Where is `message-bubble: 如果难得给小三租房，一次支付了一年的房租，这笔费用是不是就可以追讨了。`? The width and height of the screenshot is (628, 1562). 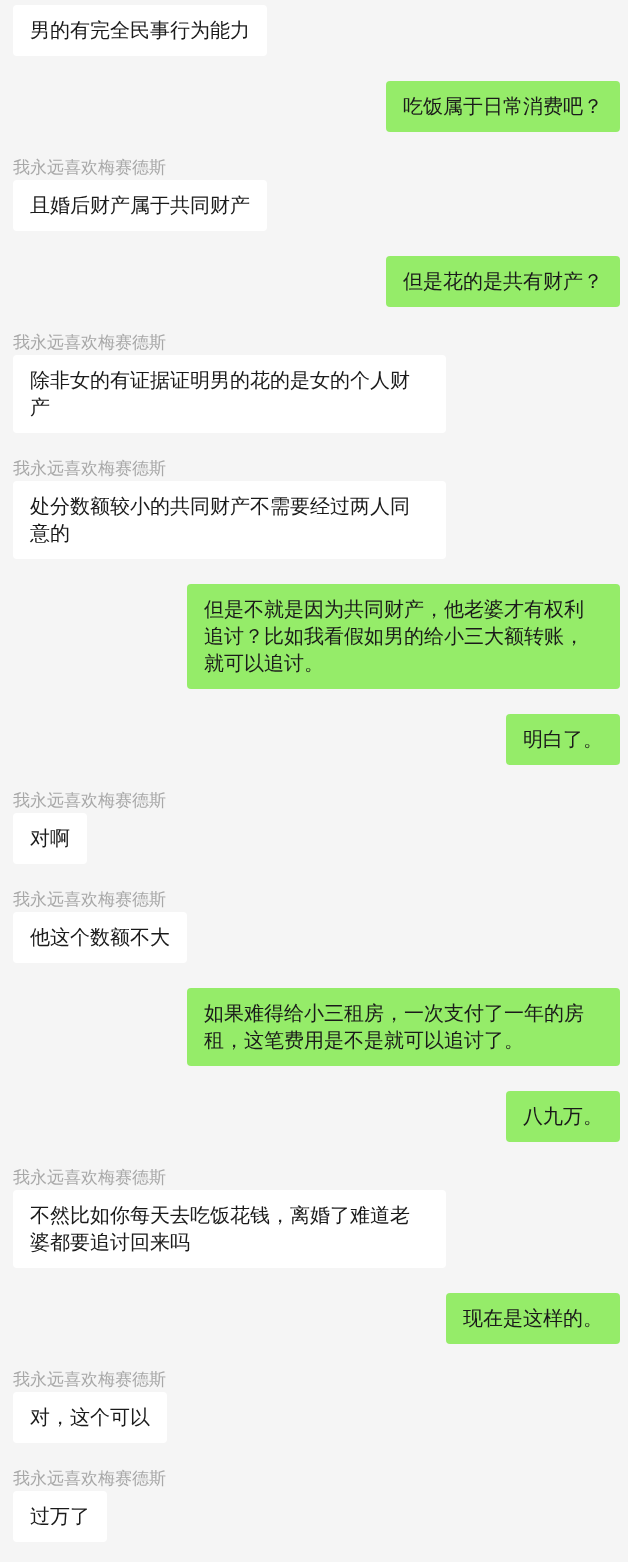
message-bubble: 如果难得给小三租房，一次支付了一年的房租，这笔费用是不是就可以追讨了。 is located at coordinates (403, 1027).